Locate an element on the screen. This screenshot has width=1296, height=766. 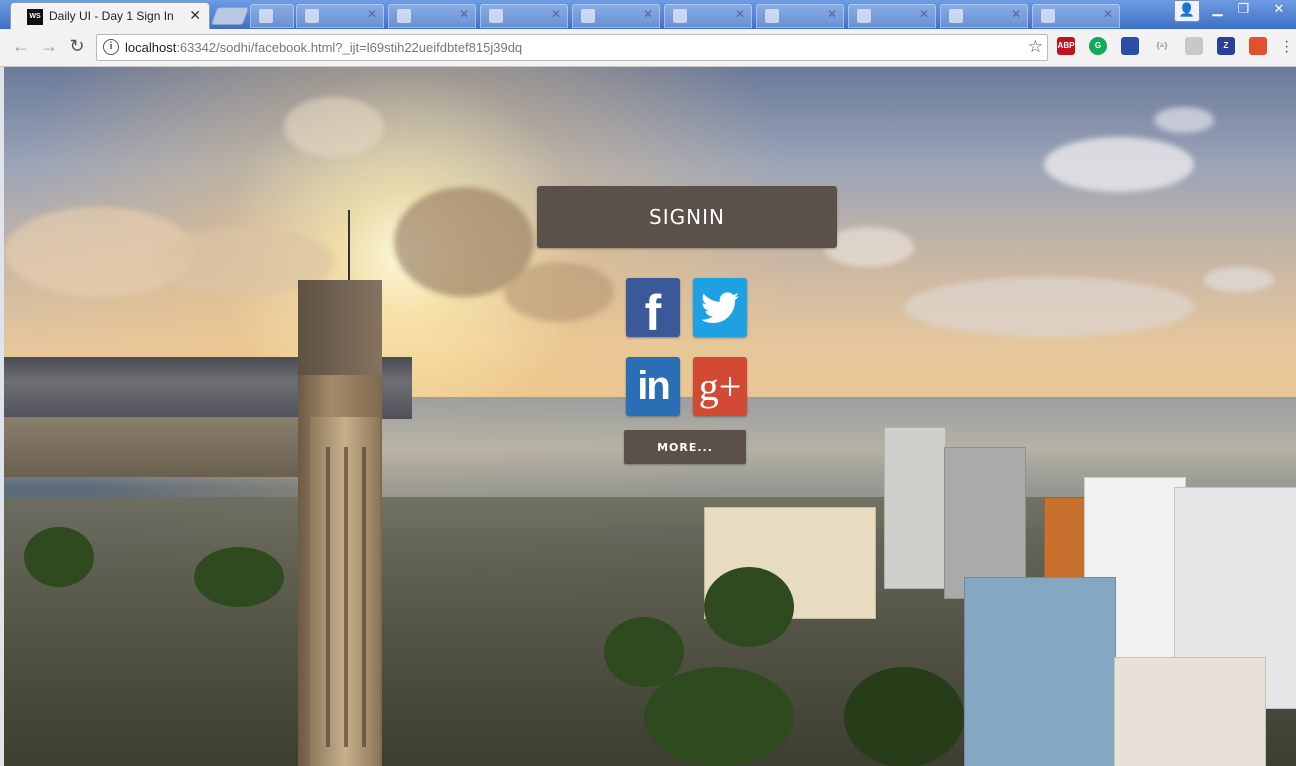
twitter-bird-icon is located at coordinates (720, 307).